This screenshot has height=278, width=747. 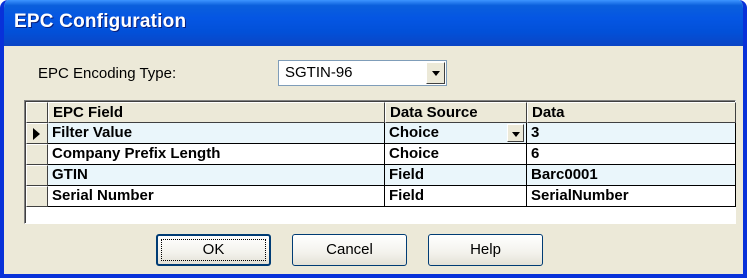 I want to click on grid-header-row: EPC Field Data Source Data, so click(x=381, y=112).